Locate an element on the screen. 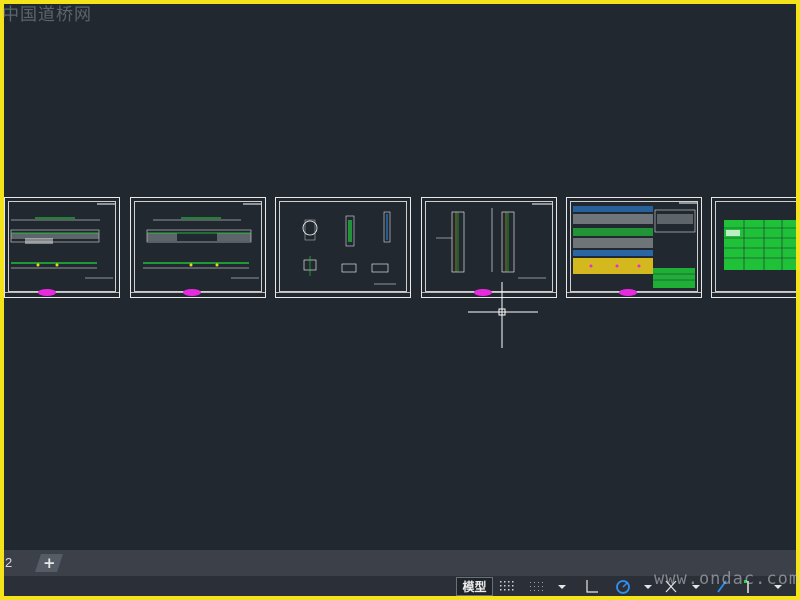 The width and height of the screenshot is (800, 600). plus-icon: + is located at coordinates (49, 563).